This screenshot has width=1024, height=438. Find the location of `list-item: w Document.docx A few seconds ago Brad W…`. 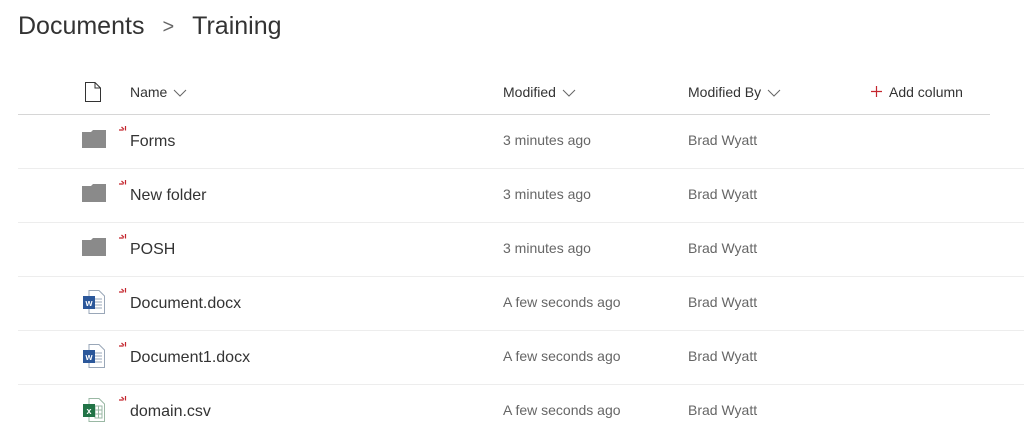

list-item: w Document.docx A few seconds ago Brad W… is located at coordinates (521, 303).